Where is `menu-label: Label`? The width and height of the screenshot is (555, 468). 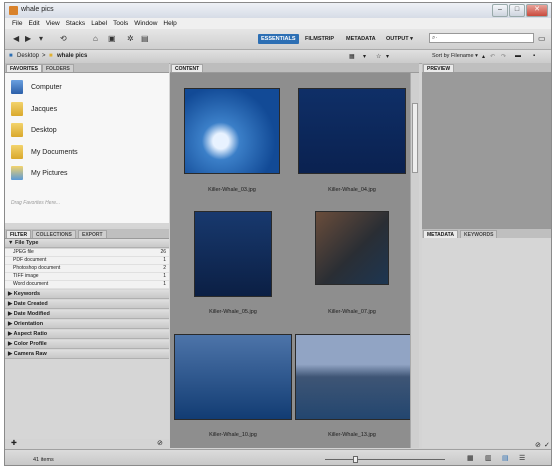 menu-label: Label is located at coordinates (100, 23).